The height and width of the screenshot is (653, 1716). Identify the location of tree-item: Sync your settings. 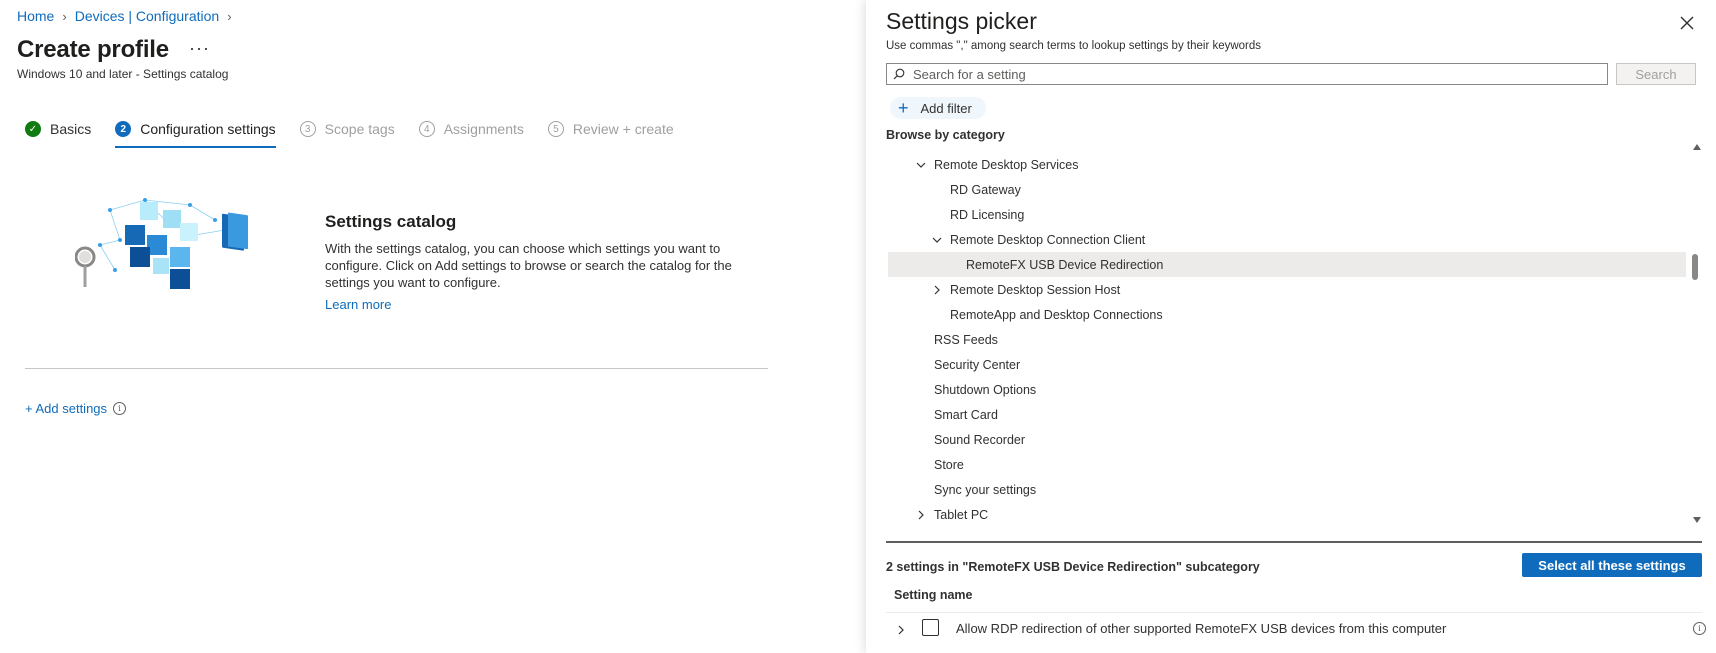
(1287, 489).